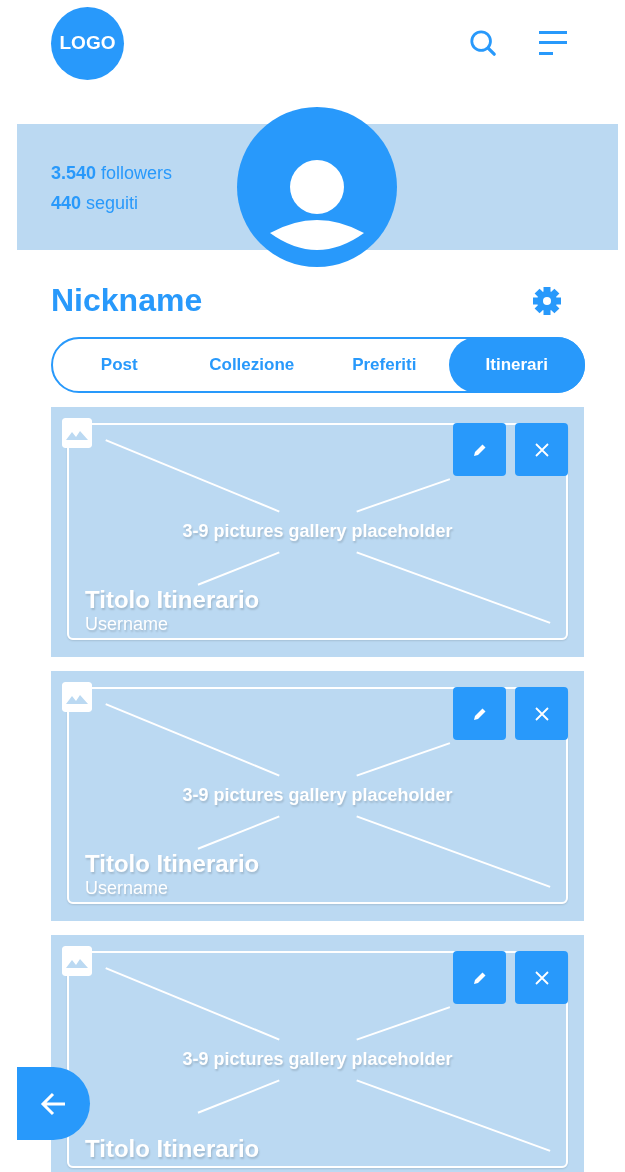 The height and width of the screenshot is (1172, 625). I want to click on nickname: Nickname, so click(127, 300).